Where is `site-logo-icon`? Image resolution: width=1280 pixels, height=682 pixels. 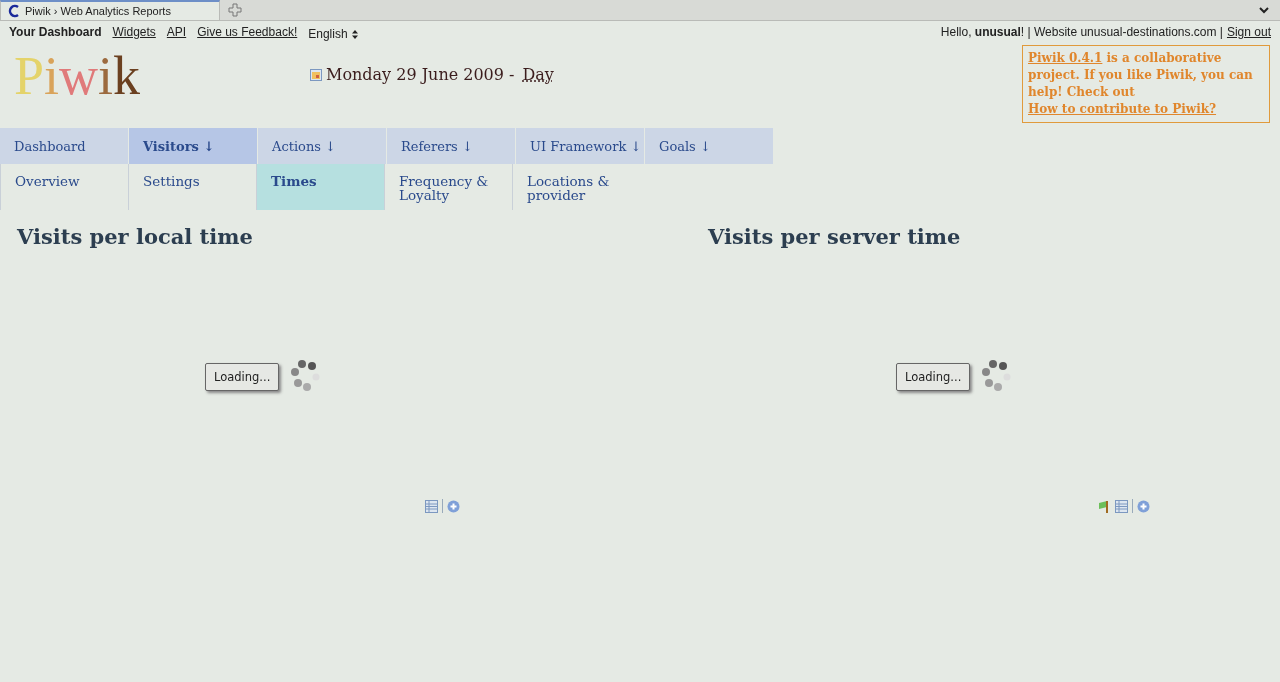
site-logo-icon is located at coordinates (14, 11).